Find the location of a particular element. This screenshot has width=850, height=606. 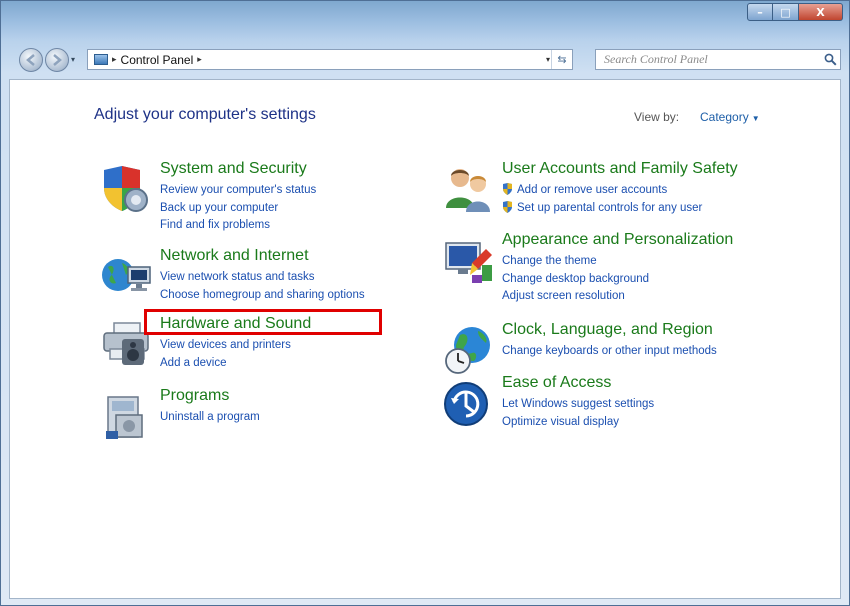

view-by-value: Category is located at coordinates (724, 117).